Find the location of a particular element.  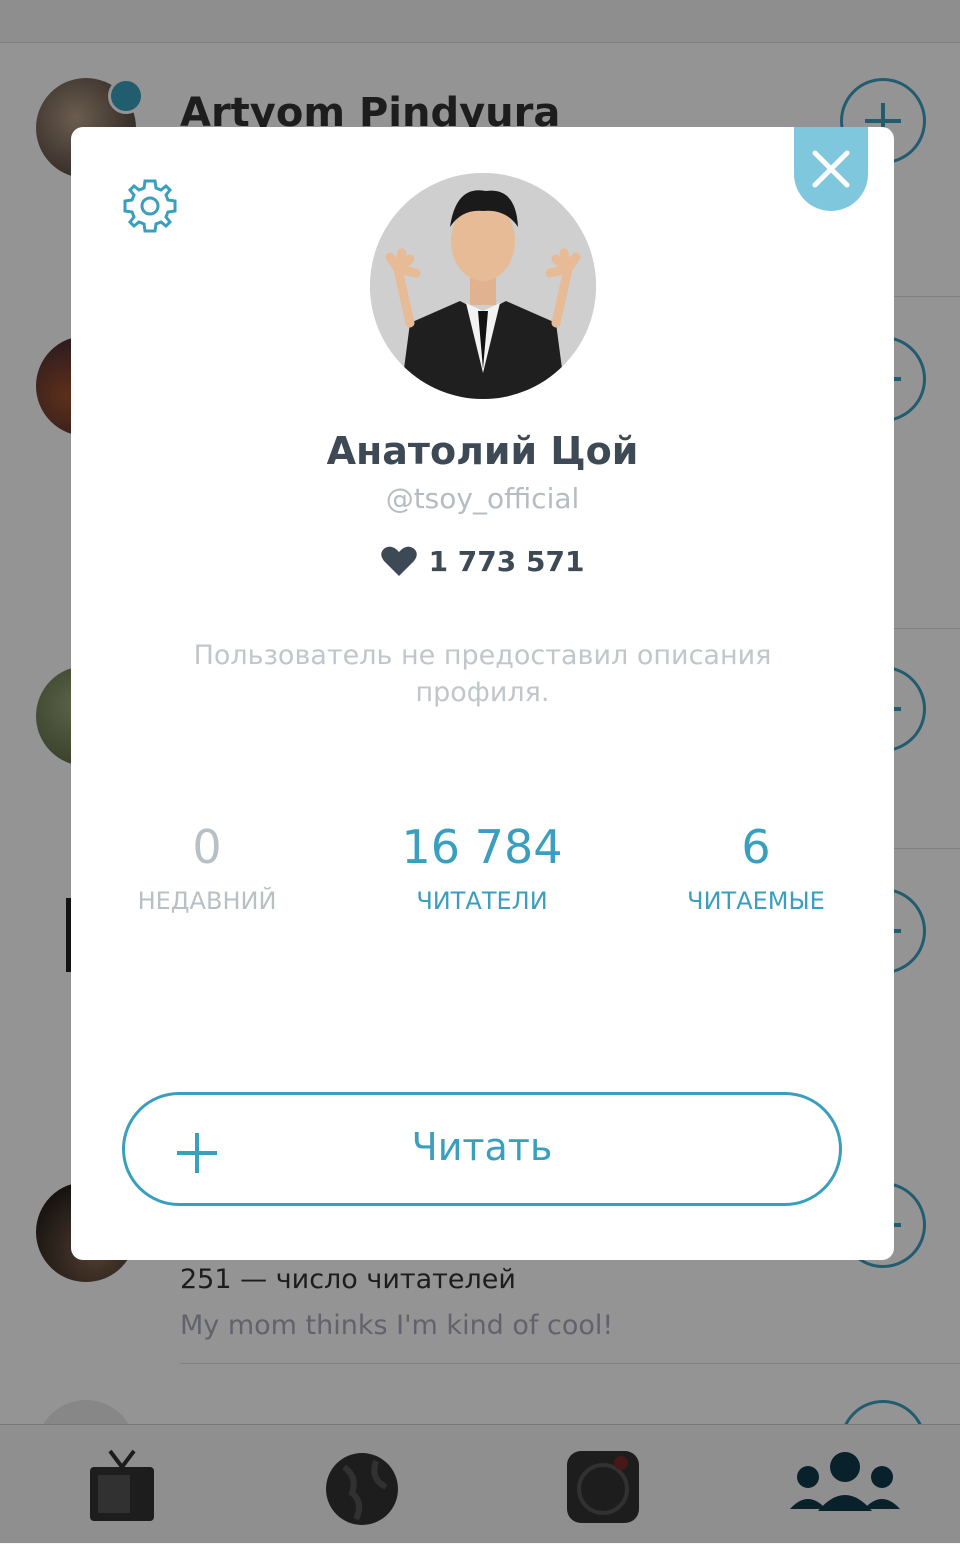

close-icon is located at coordinates (831, 169).